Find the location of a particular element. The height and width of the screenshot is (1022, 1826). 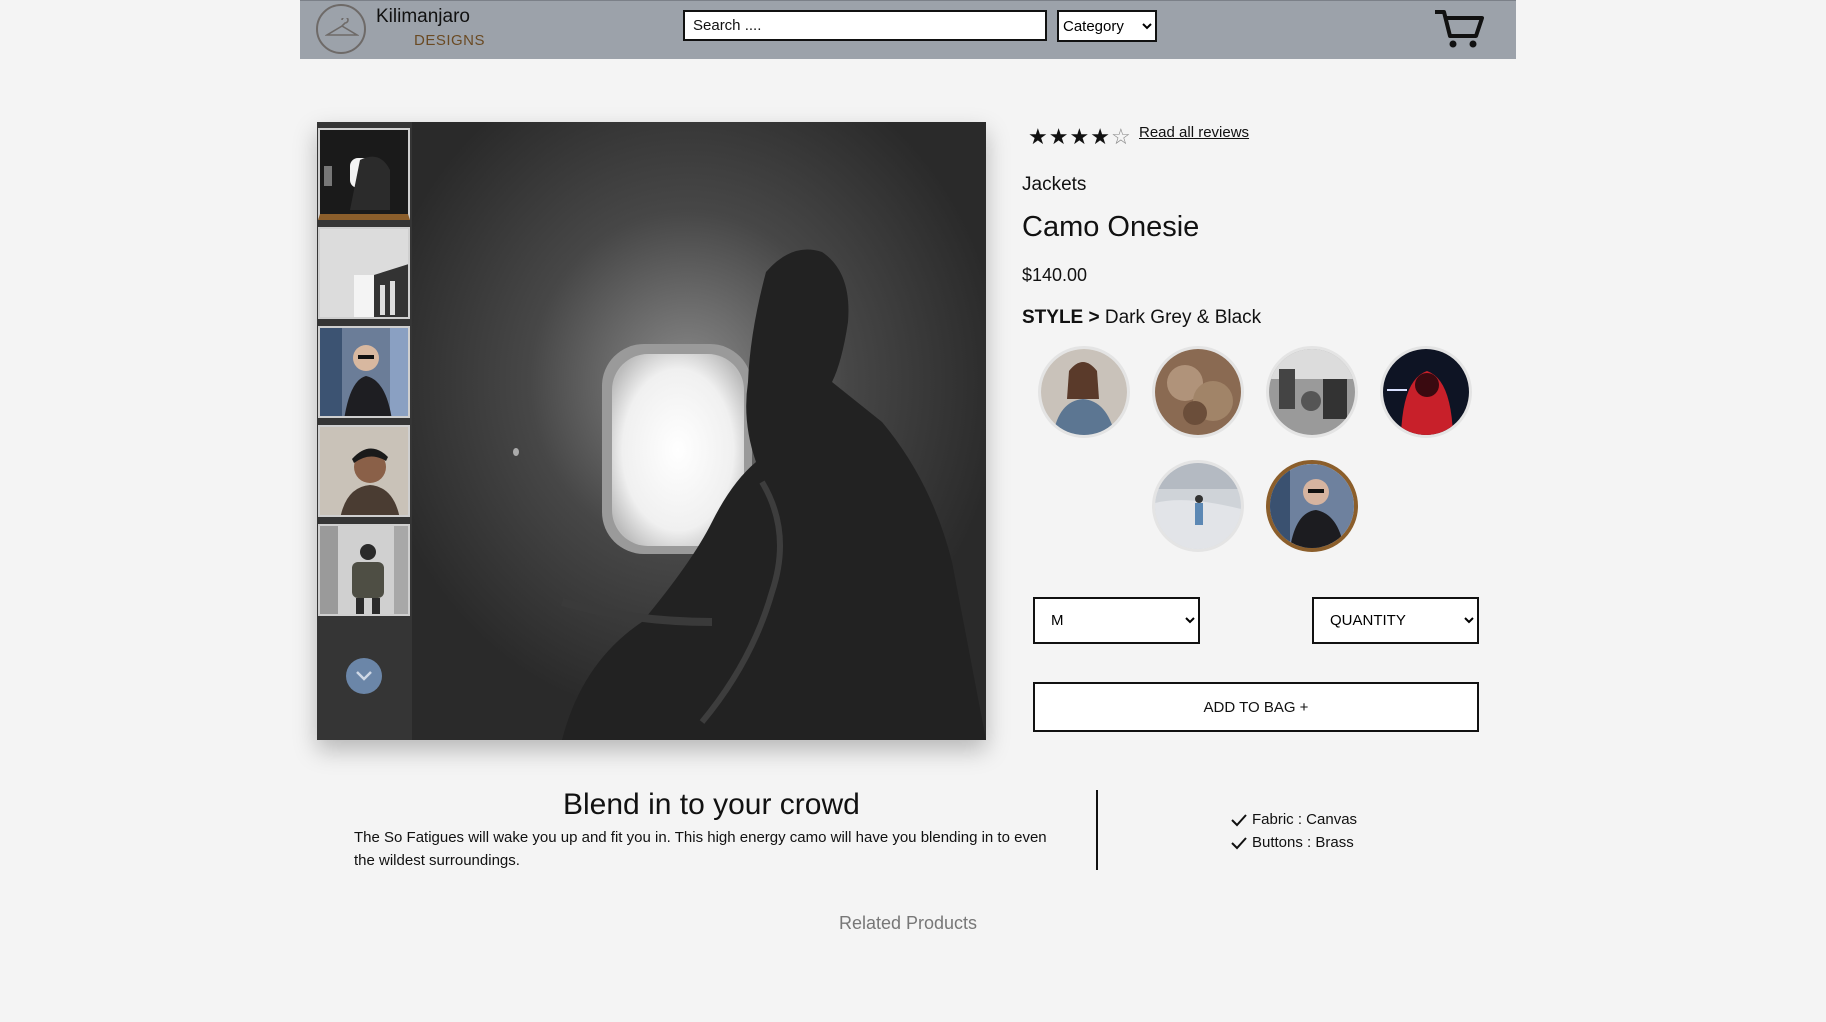

category-select: Category is located at coordinates (1107, 26).